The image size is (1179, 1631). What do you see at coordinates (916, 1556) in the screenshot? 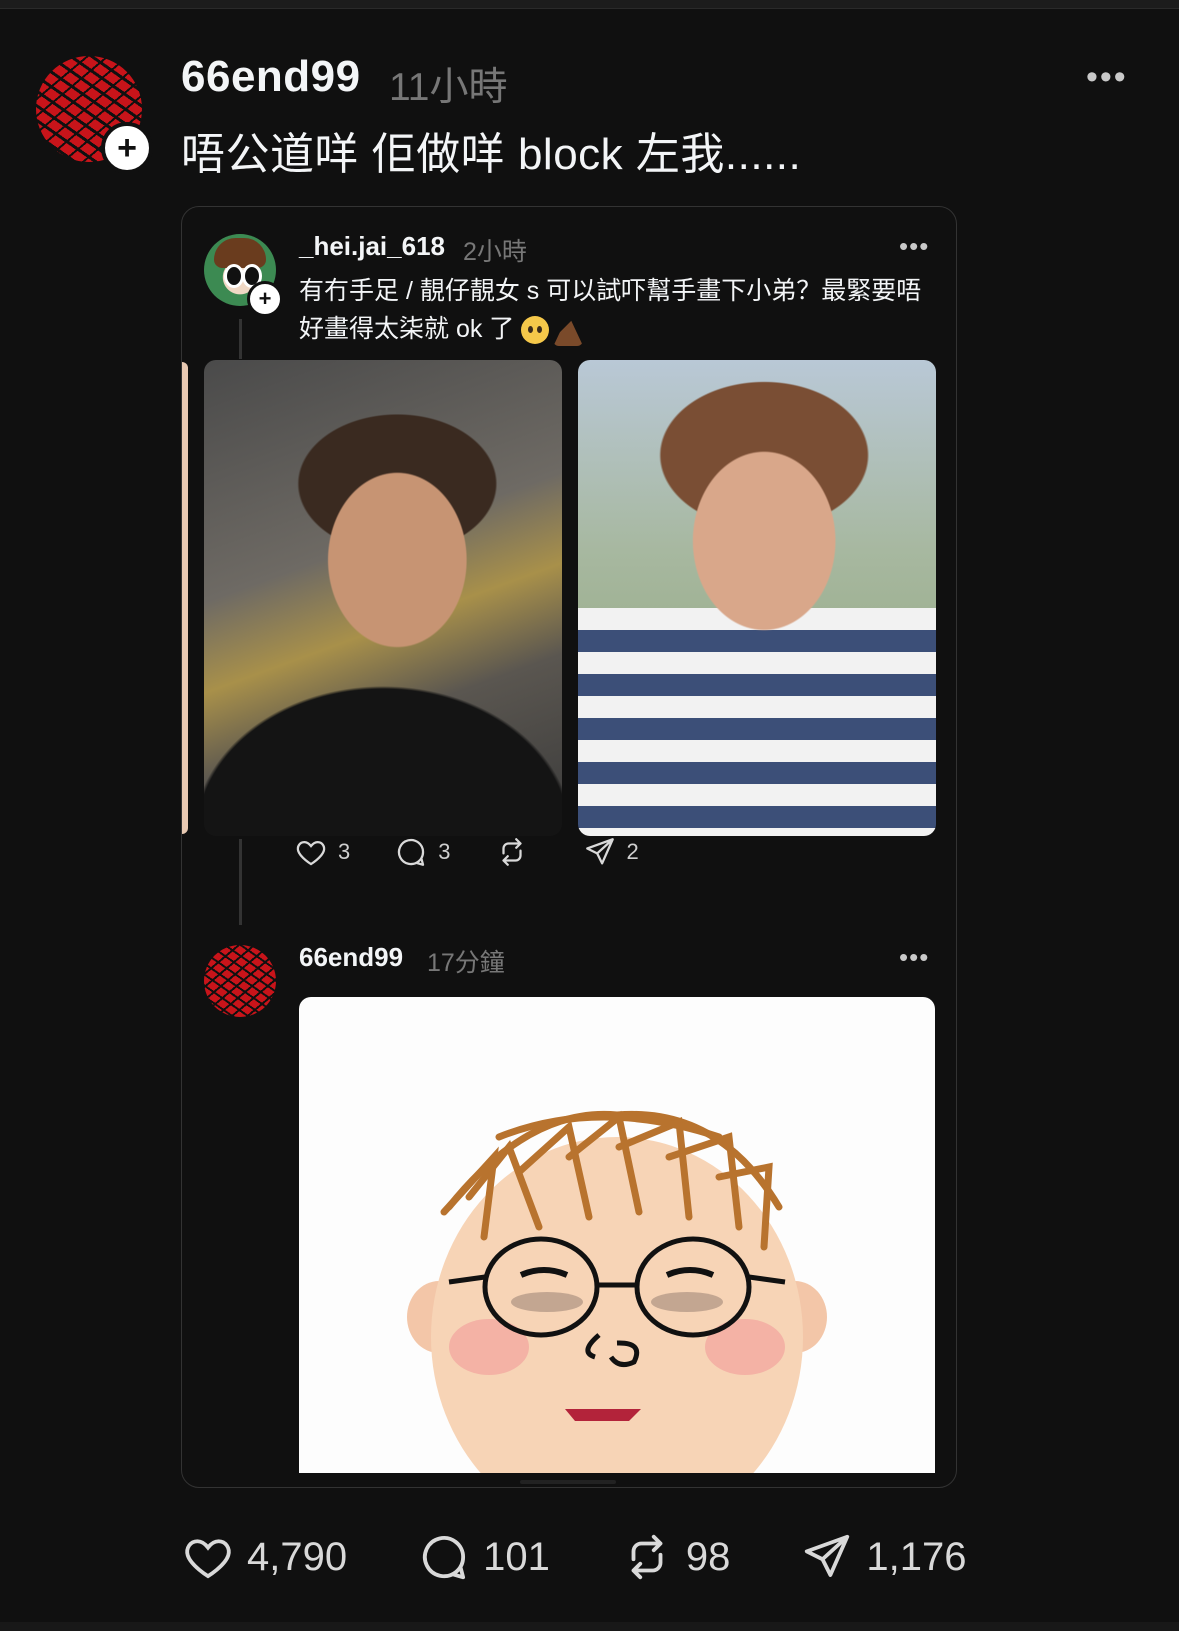
I see `share-count: 1,176` at bounding box center [916, 1556].